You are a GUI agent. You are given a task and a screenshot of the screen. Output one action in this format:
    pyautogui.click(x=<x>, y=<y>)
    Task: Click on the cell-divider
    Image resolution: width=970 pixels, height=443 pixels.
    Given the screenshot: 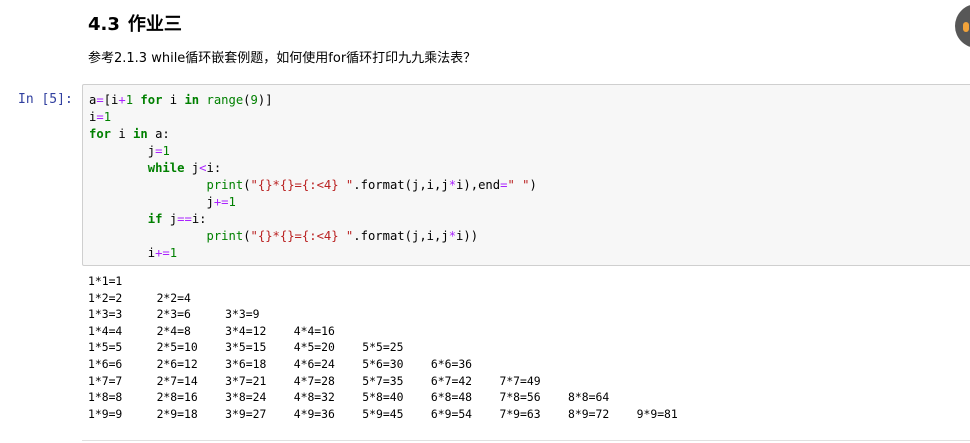 What is the action you would take?
    pyautogui.click(x=526, y=440)
    